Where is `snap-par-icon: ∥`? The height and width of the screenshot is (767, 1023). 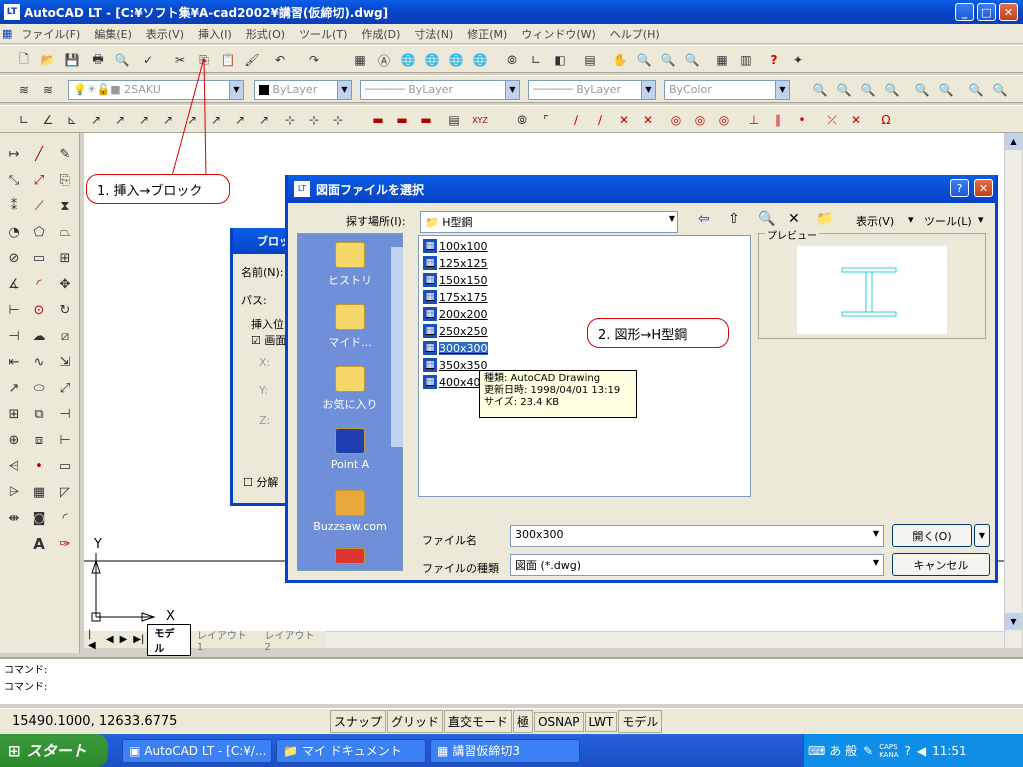
snap-par-icon: ∥ is located at coordinates (778, 120).